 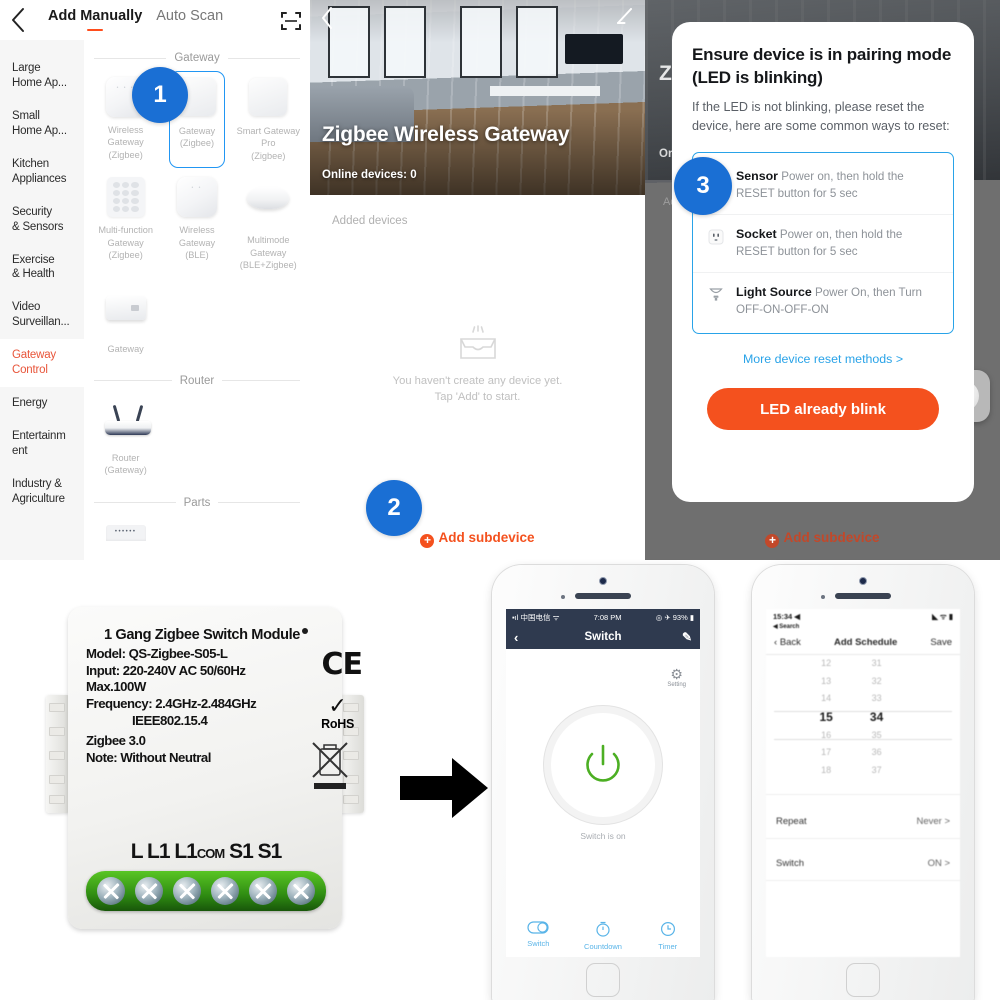 What do you see at coordinates (603, 836) in the screenshot?
I see `switch-status-text: Switch is on` at bounding box center [603, 836].